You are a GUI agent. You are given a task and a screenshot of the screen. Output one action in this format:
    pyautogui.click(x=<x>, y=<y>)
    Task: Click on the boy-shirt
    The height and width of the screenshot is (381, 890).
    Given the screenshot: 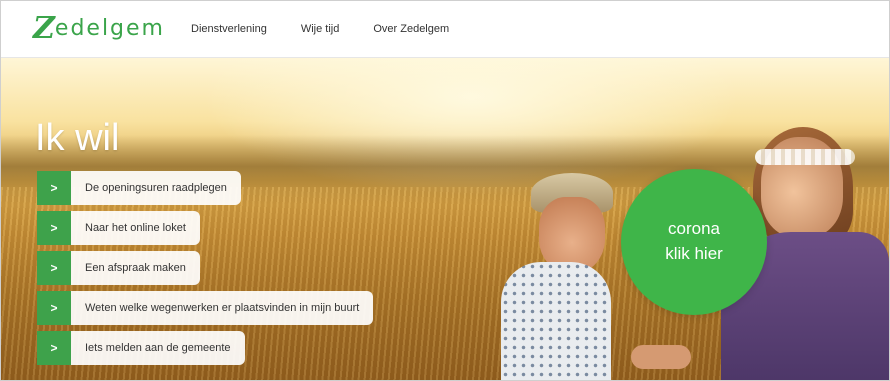 What is the action you would take?
    pyautogui.click(x=556, y=321)
    